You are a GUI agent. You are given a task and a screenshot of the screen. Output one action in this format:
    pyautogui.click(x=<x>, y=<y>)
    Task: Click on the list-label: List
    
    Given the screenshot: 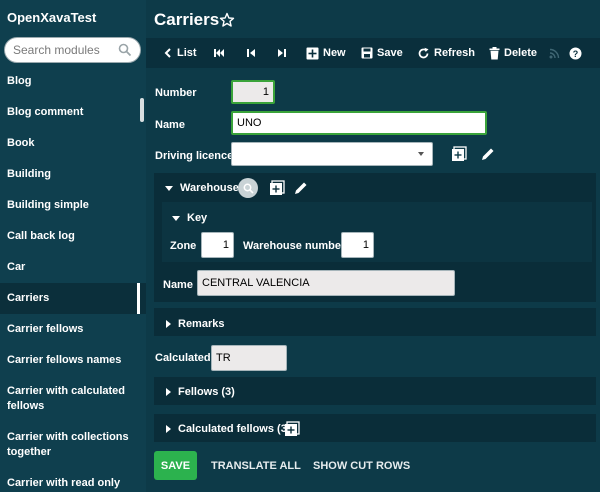 What is the action you would take?
    pyautogui.click(x=187, y=53)
    